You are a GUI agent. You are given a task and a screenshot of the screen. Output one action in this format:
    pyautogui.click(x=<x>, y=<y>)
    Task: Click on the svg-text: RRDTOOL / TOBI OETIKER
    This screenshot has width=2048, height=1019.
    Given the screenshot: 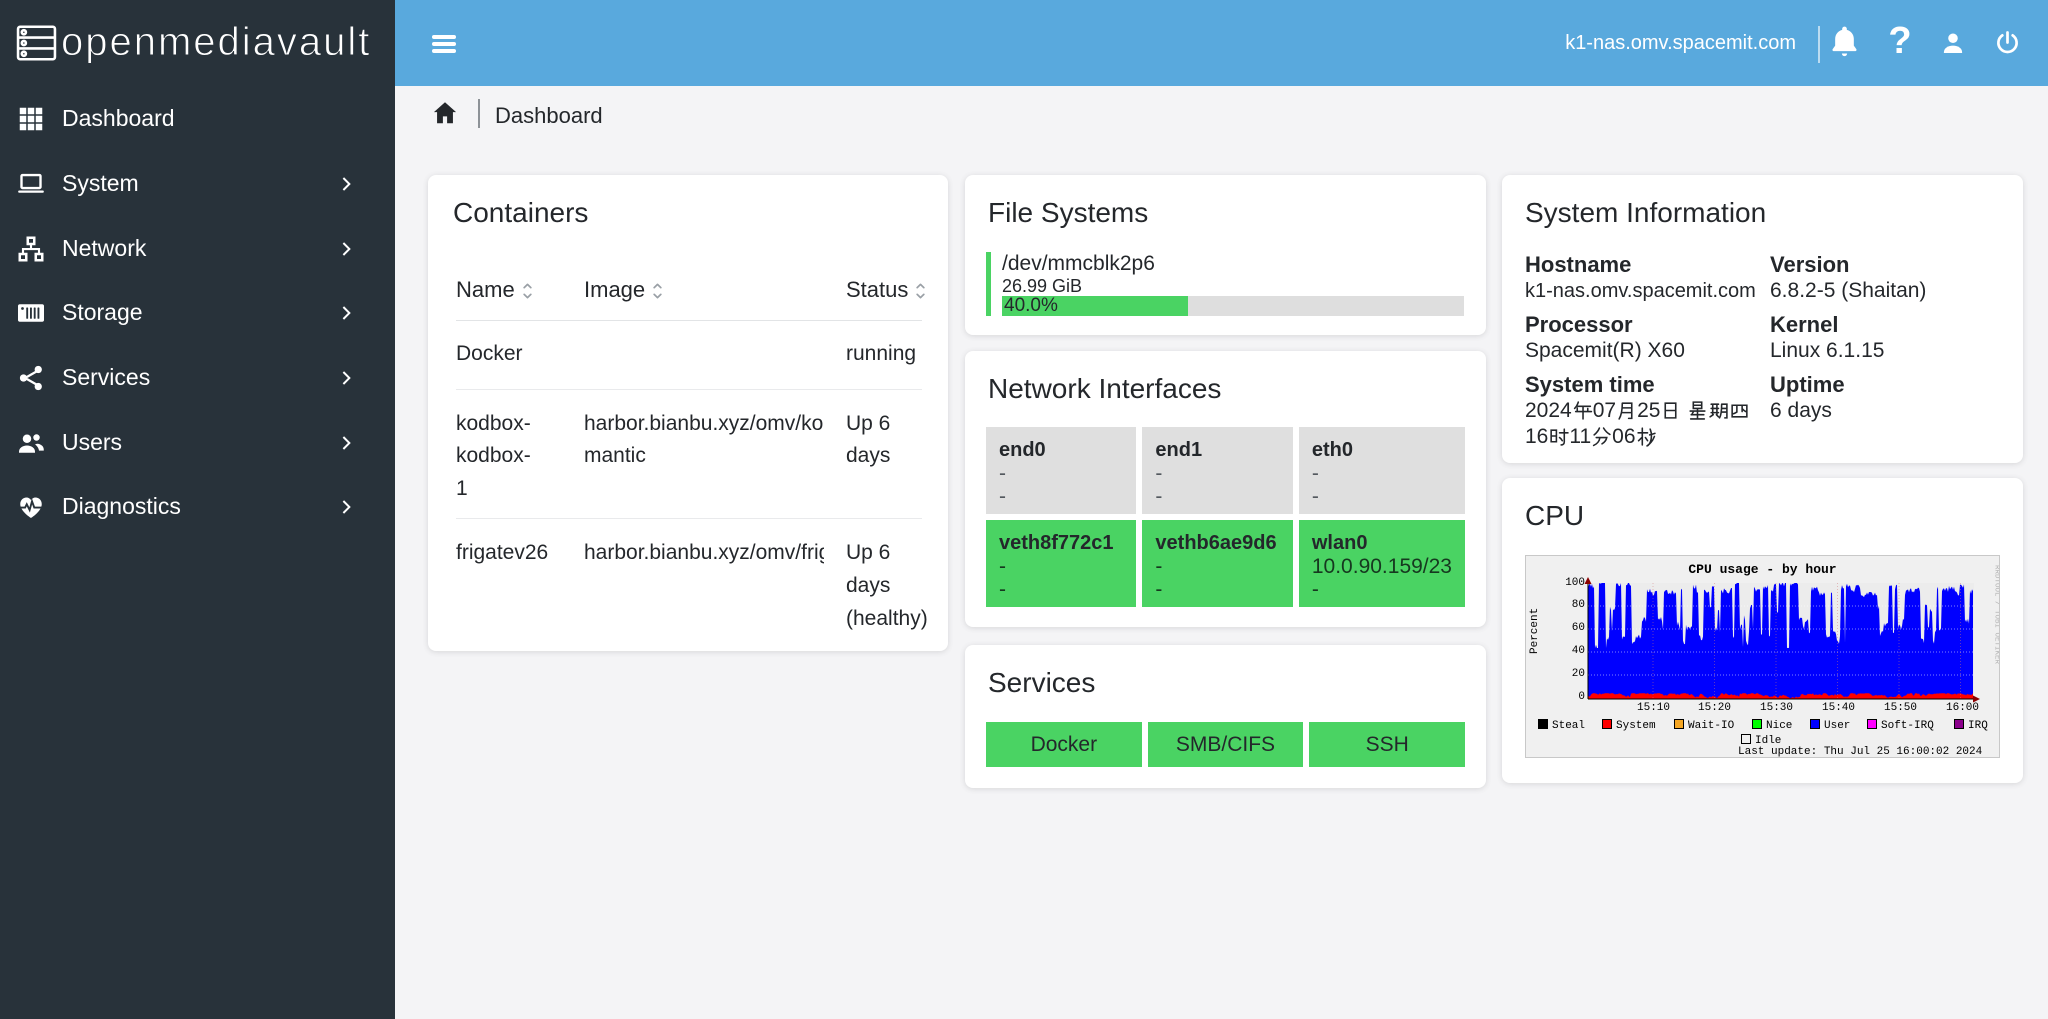 What is the action you would take?
    pyautogui.click(x=1996, y=615)
    